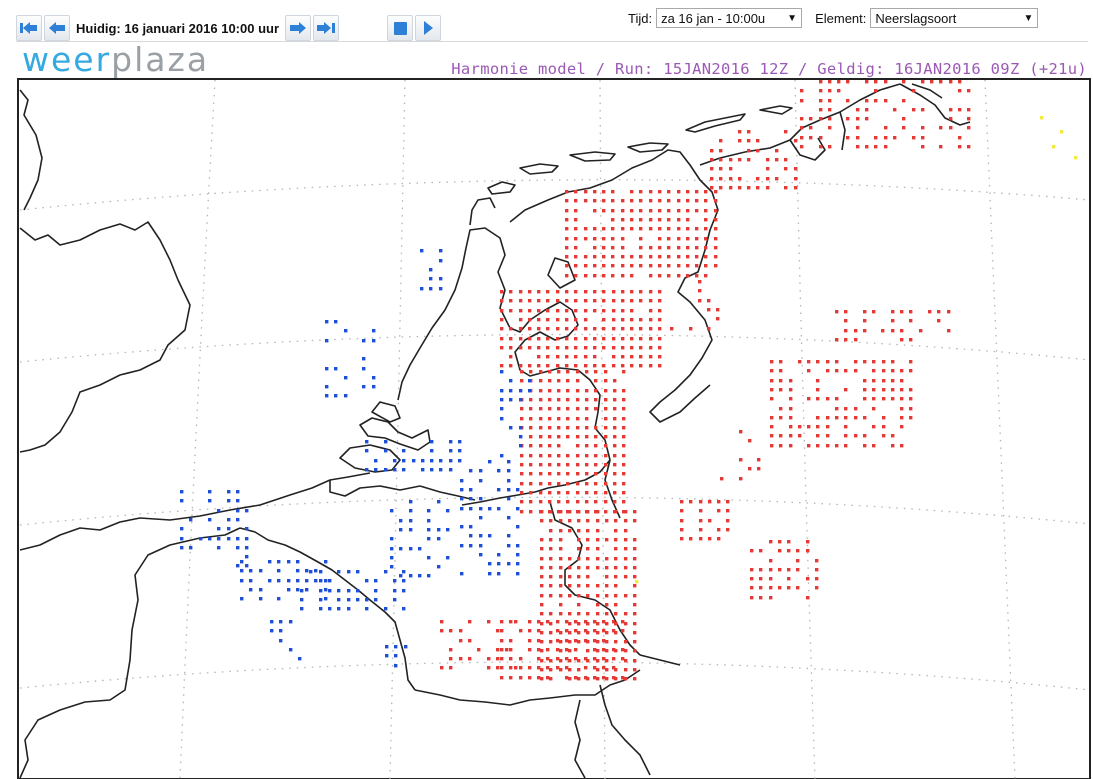 The width and height of the screenshot is (1093, 779). I want to click on stop-button, so click(400, 28).